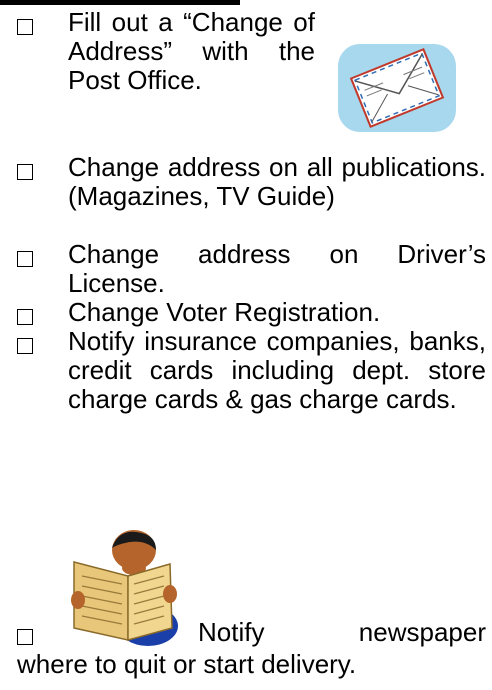  What do you see at coordinates (120, 2) in the screenshot?
I see `top-rule` at bounding box center [120, 2].